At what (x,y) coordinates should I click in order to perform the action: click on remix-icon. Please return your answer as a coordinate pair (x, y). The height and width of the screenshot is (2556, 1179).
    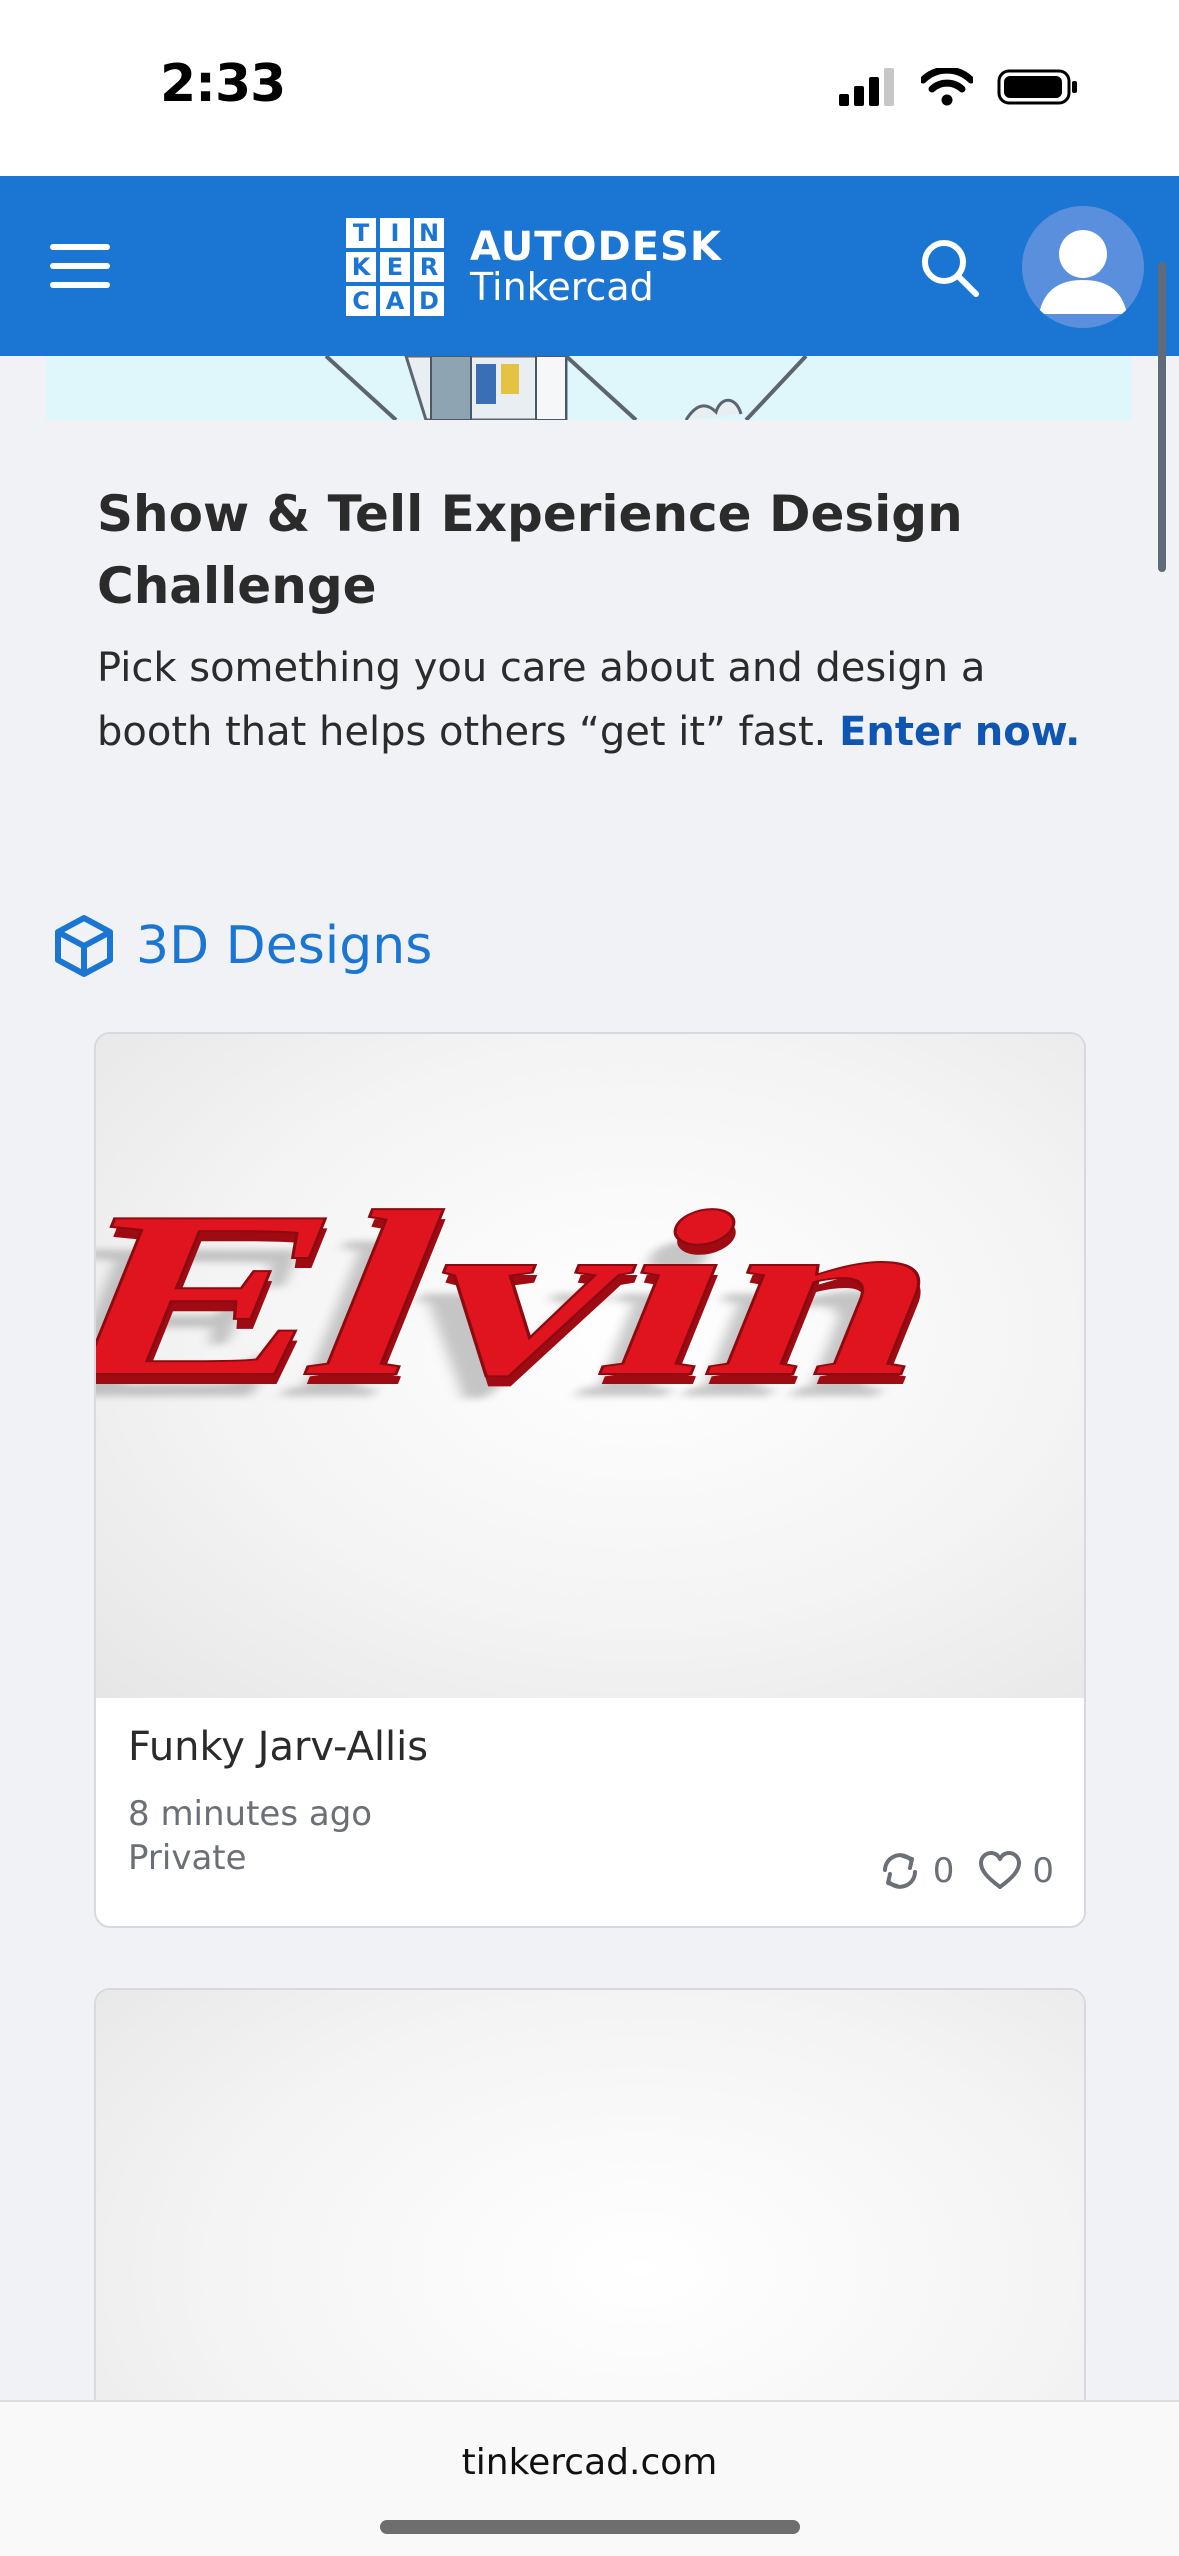
    Looking at the image, I should click on (899, 1871).